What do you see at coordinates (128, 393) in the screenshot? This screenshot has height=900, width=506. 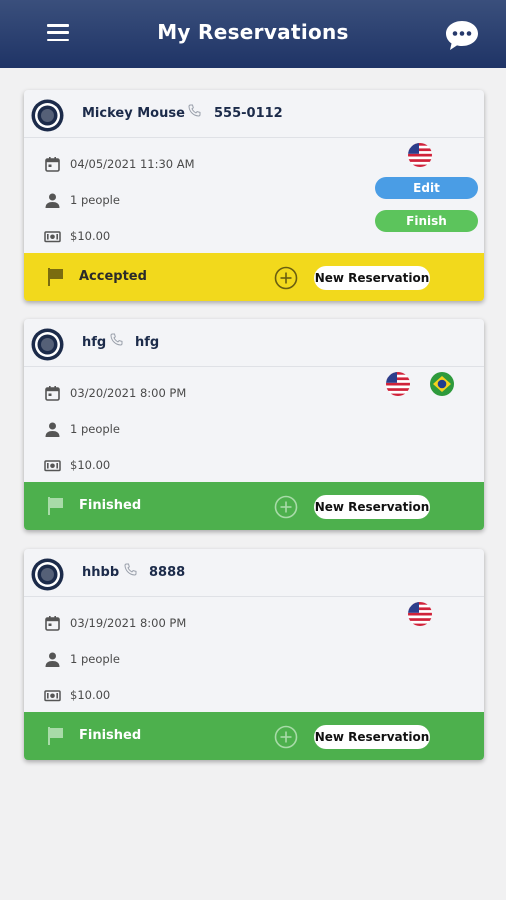 I see `reservation-datetime: 03/20/2021 8:00 PM` at bounding box center [128, 393].